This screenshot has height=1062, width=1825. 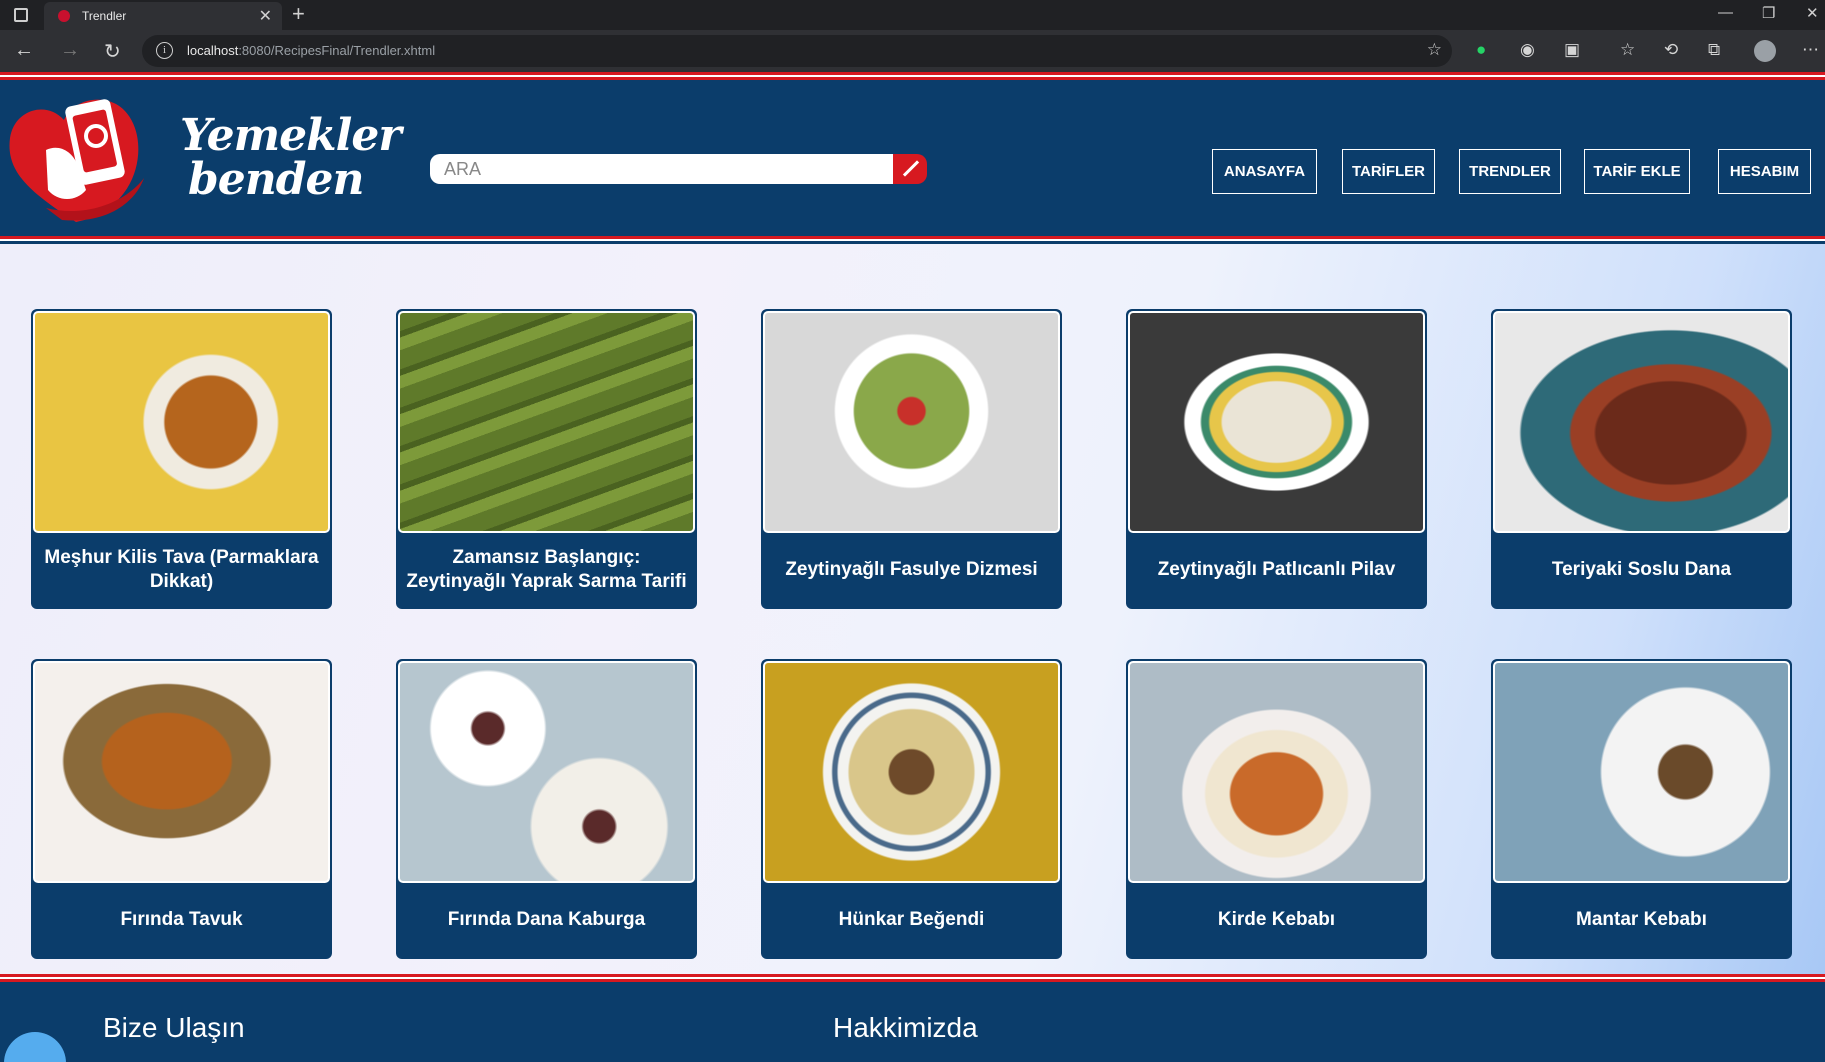 I want to click on favorites-icon: ☆, so click(x=1627, y=50).